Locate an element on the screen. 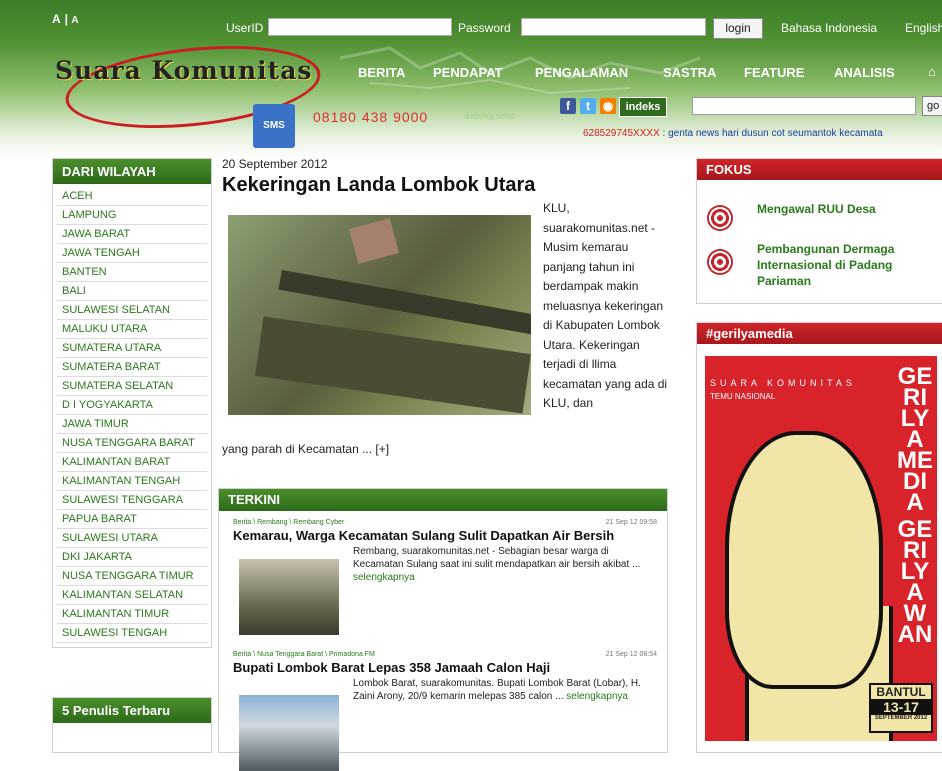  poster-subtagline: TEMU NASIONAL is located at coordinates (743, 396).